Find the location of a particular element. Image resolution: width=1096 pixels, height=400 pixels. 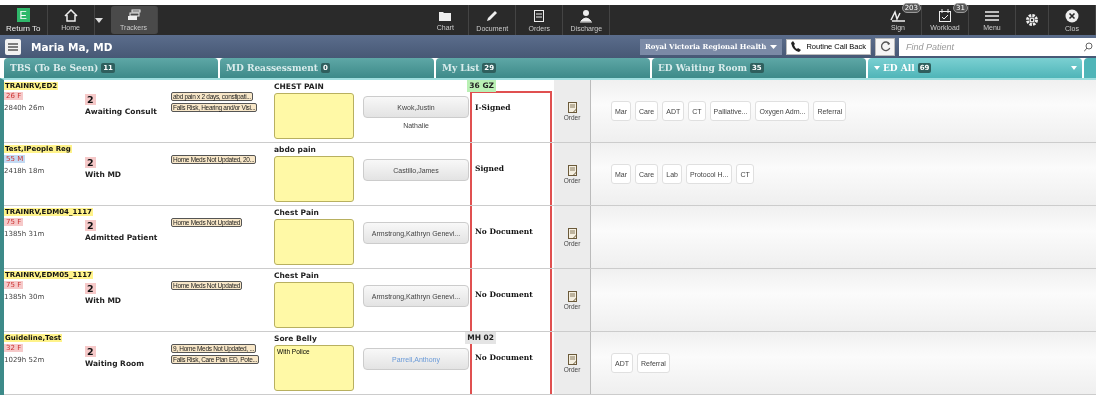

signature-icon is located at coordinates (898, 15).